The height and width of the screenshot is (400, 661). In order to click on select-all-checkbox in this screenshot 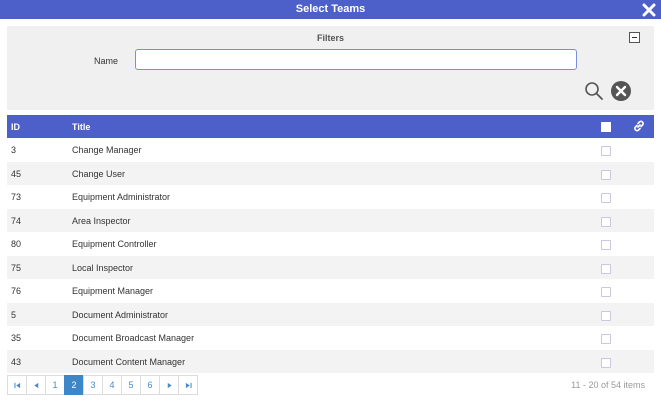, I will do `click(606, 127)`.